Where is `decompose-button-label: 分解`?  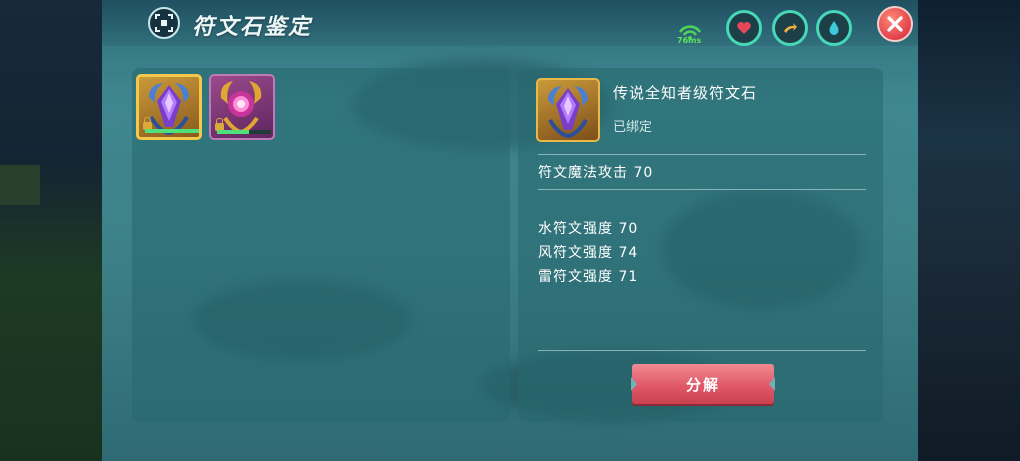
decompose-button-label: 分解 is located at coordinates (702, 384).